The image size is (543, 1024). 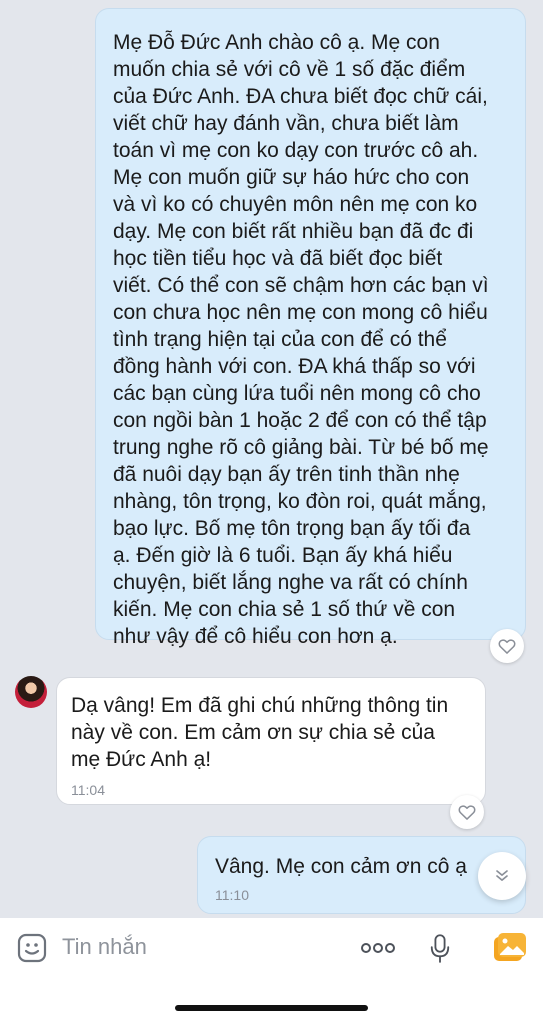 I want to click on message-time: 11:10, so click(x=232, y=895).